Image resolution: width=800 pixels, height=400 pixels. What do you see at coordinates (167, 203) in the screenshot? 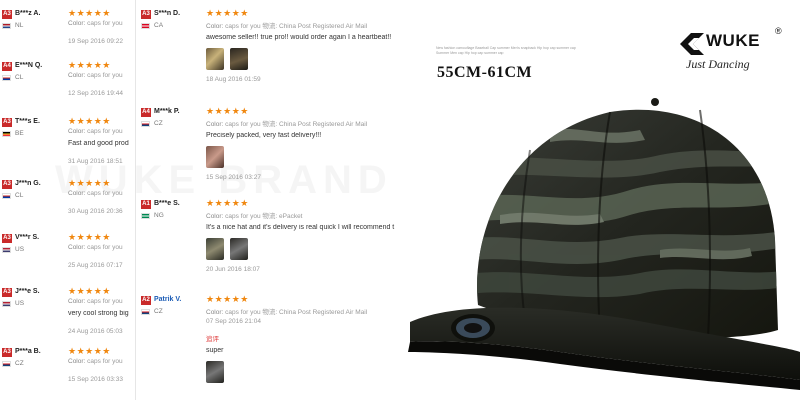
I see `buyer-name: B***e S.` at bounding box center [167, 203].